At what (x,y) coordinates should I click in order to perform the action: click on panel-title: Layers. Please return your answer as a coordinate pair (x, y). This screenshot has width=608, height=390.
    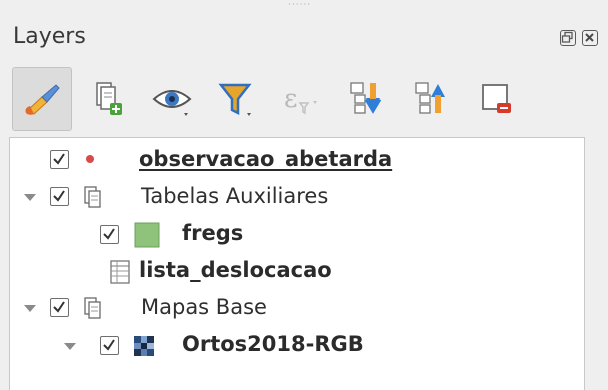
    Looking at the image, I should click on (49, 36).